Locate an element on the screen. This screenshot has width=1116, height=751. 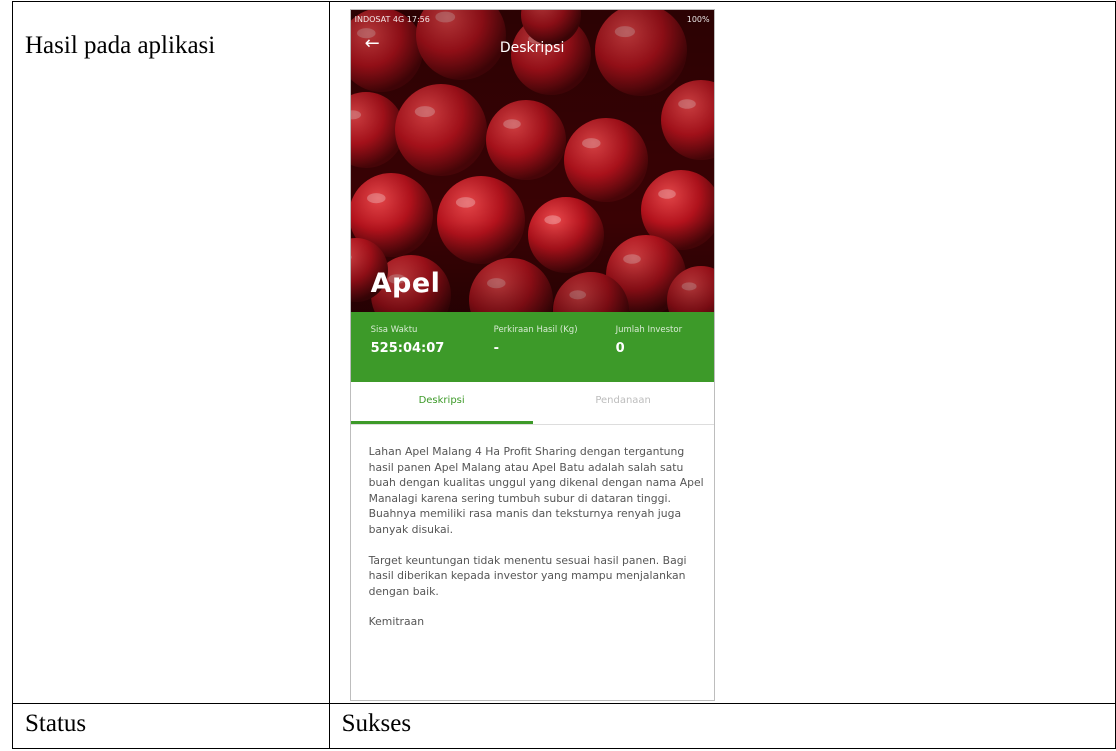
stat-investor-count: Jumlah Investor 0 is located at coordinates (649, 340).